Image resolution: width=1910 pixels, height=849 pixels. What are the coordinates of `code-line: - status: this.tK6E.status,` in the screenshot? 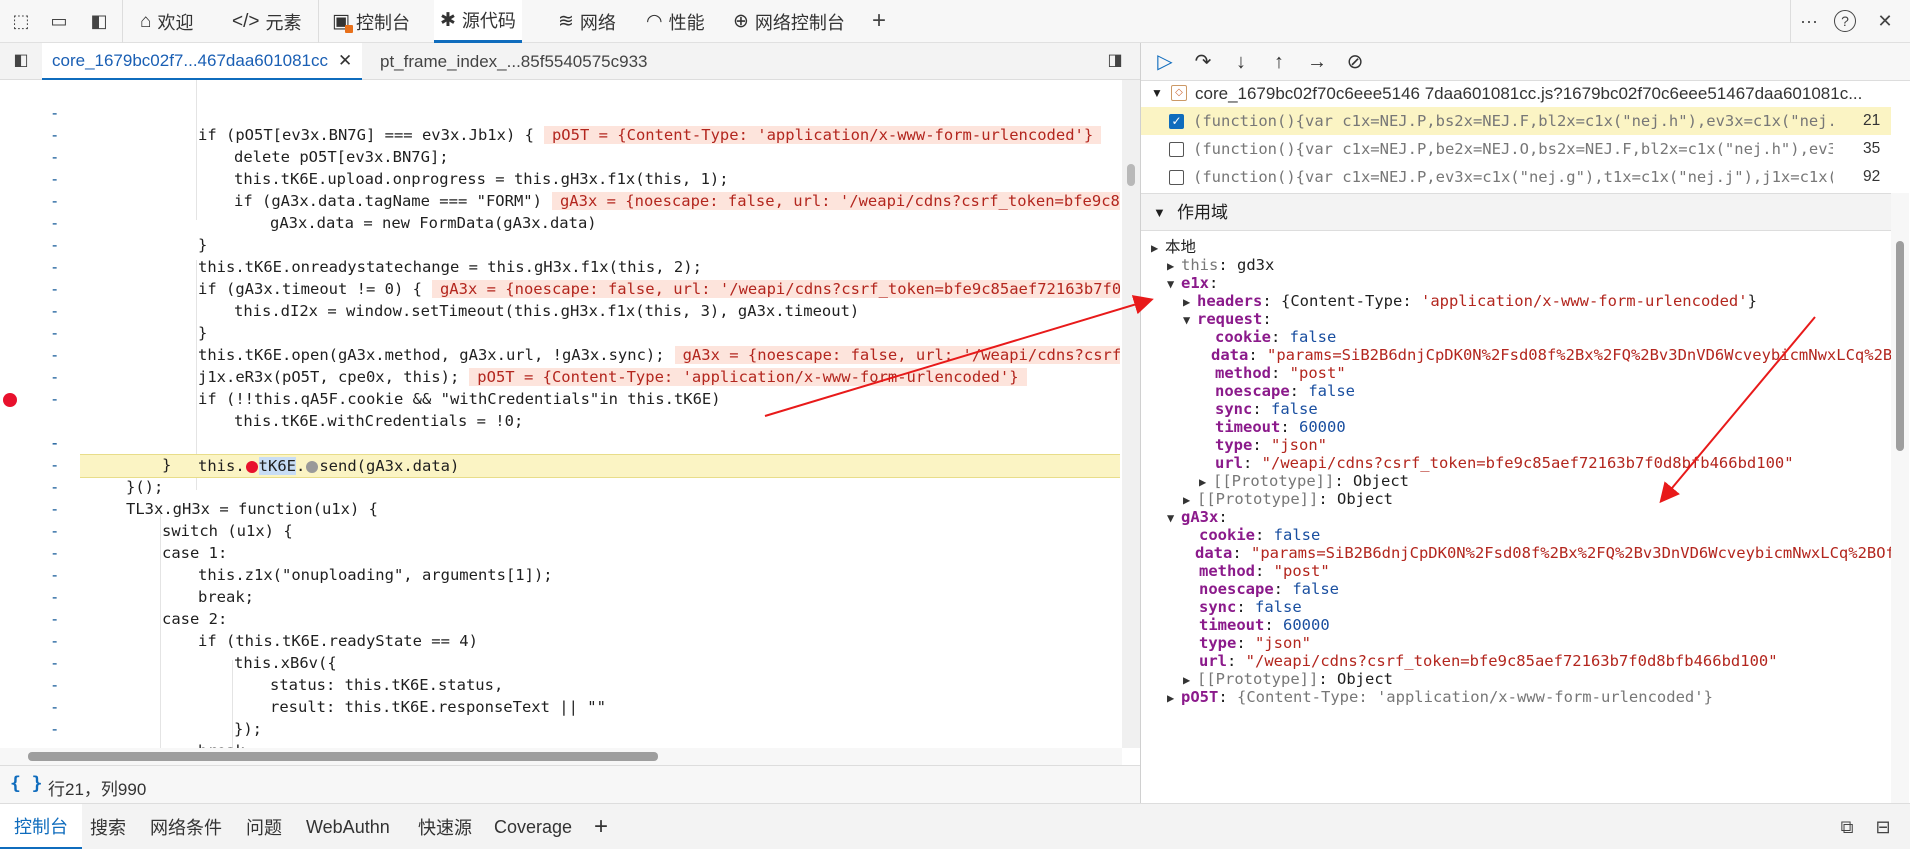 It's located at (277, 674).